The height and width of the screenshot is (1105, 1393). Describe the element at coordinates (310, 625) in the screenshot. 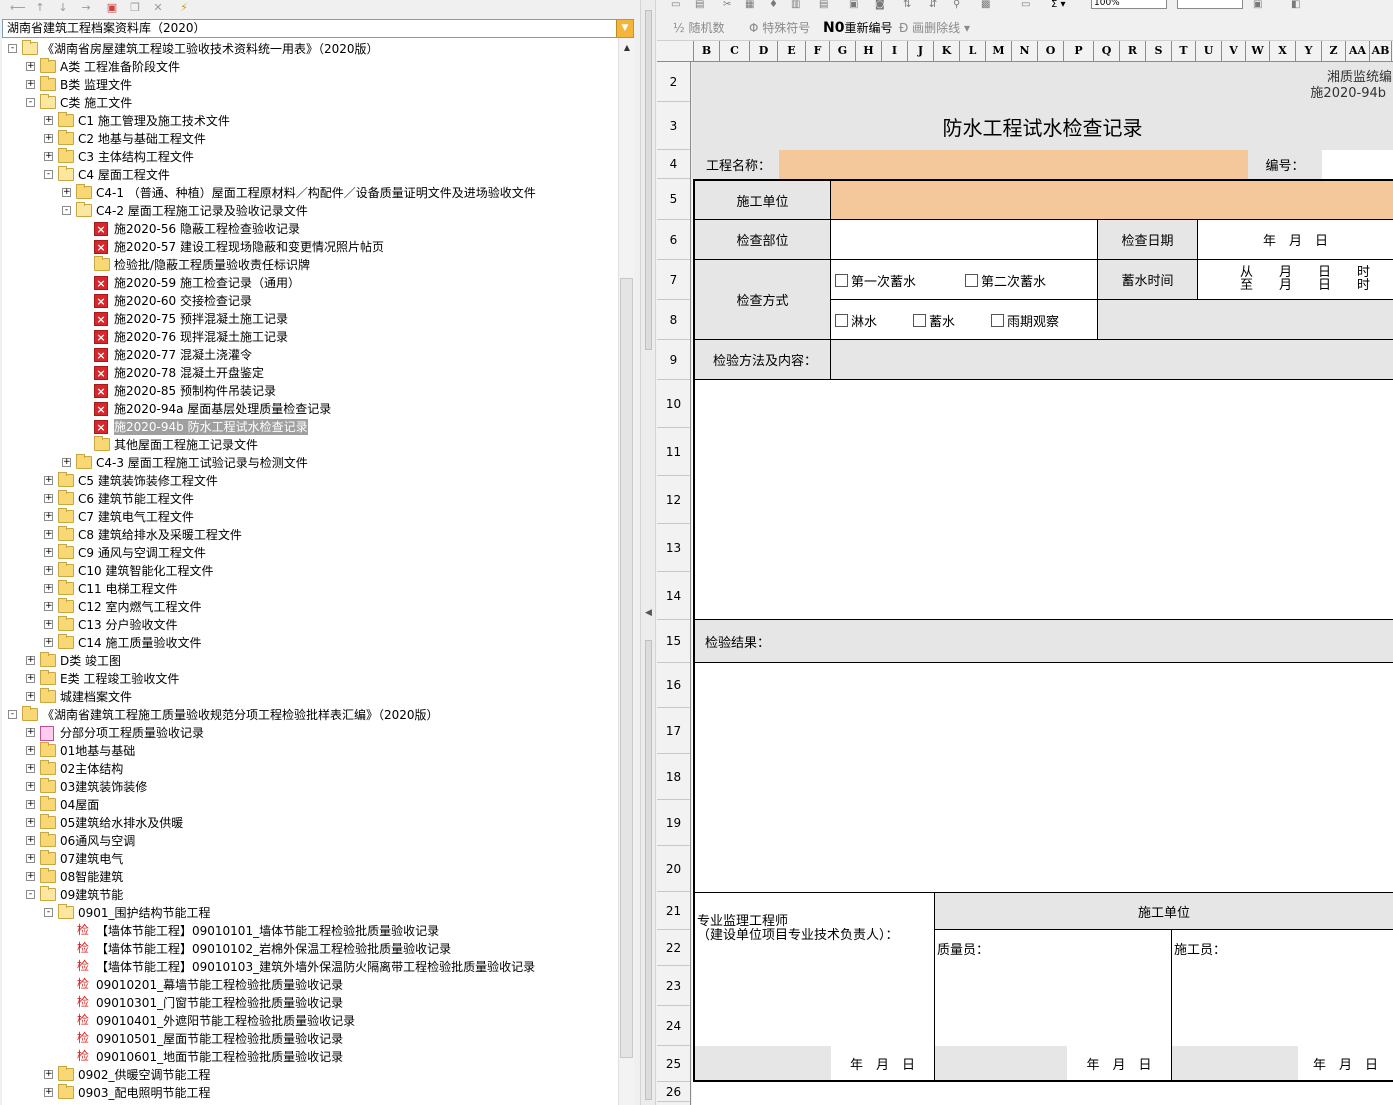

I see `tree-item: + C13 分户验收文件` at that location.